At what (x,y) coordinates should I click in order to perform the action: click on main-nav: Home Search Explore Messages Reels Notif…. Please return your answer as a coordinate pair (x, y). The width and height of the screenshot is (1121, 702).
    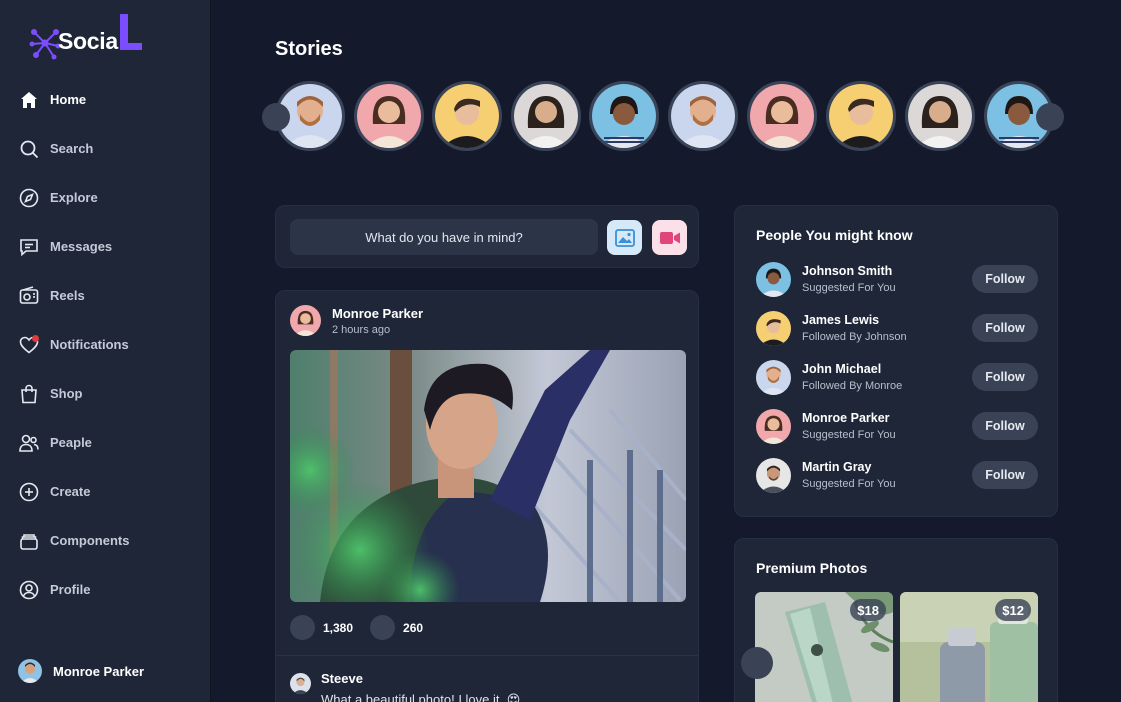
    Looking at the image, I should click on (105, 344).